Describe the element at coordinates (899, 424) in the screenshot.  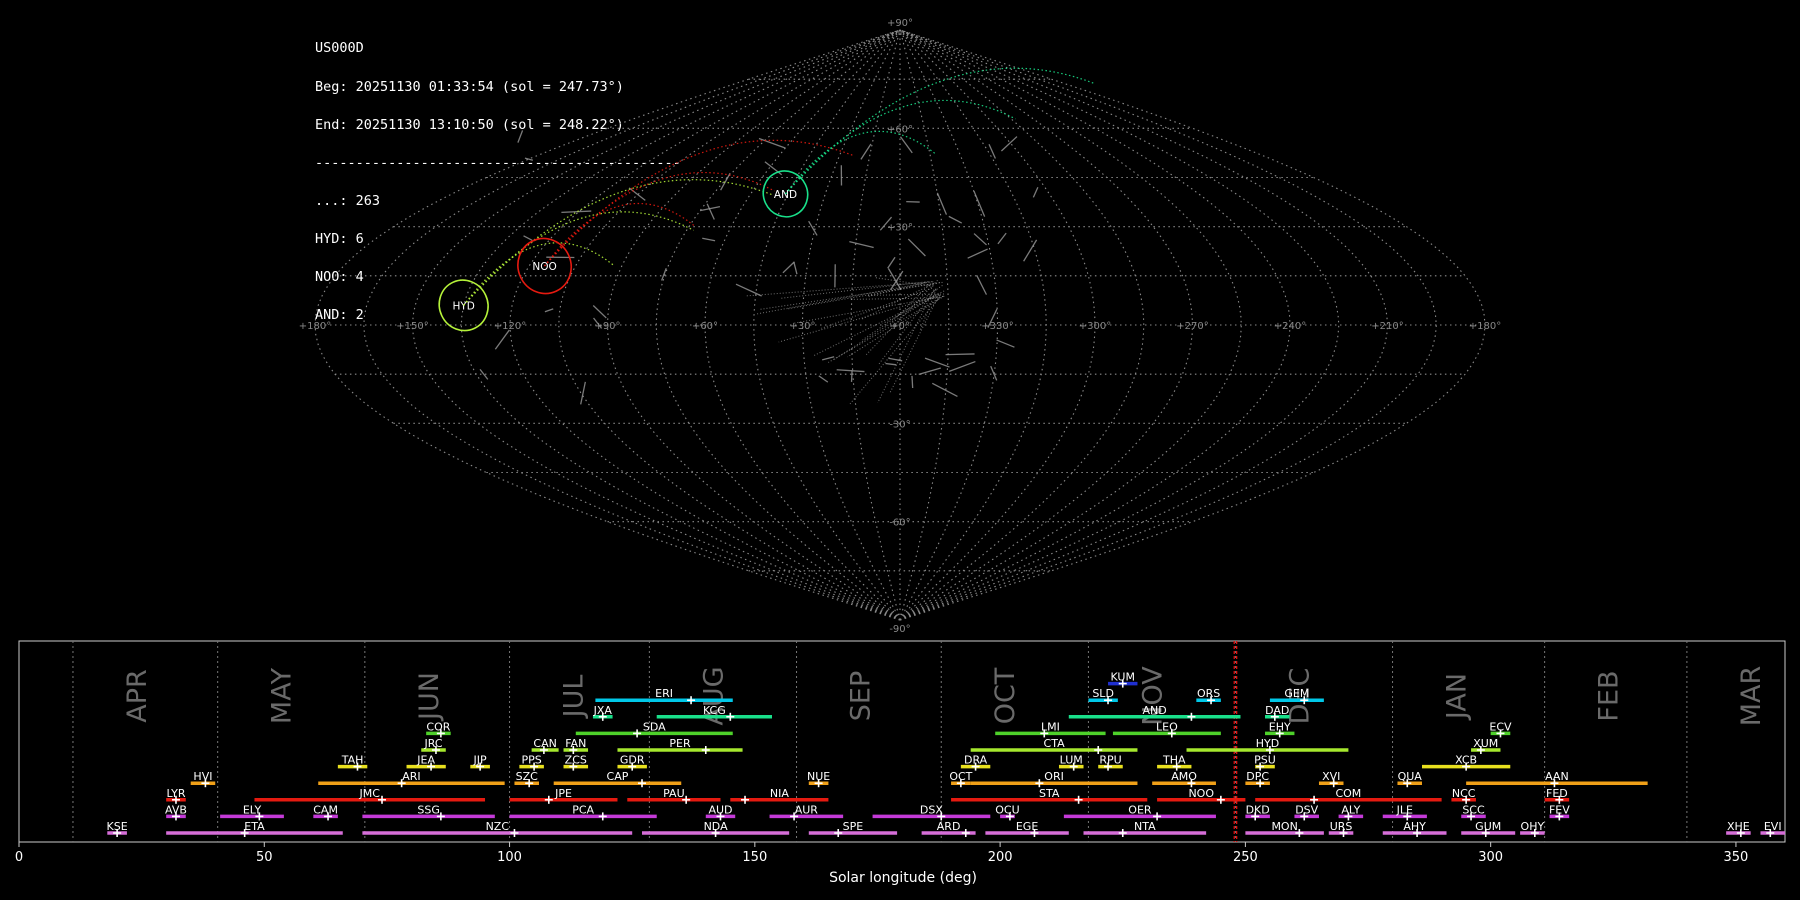
I see `lat-tick-label: -30°` at that location.